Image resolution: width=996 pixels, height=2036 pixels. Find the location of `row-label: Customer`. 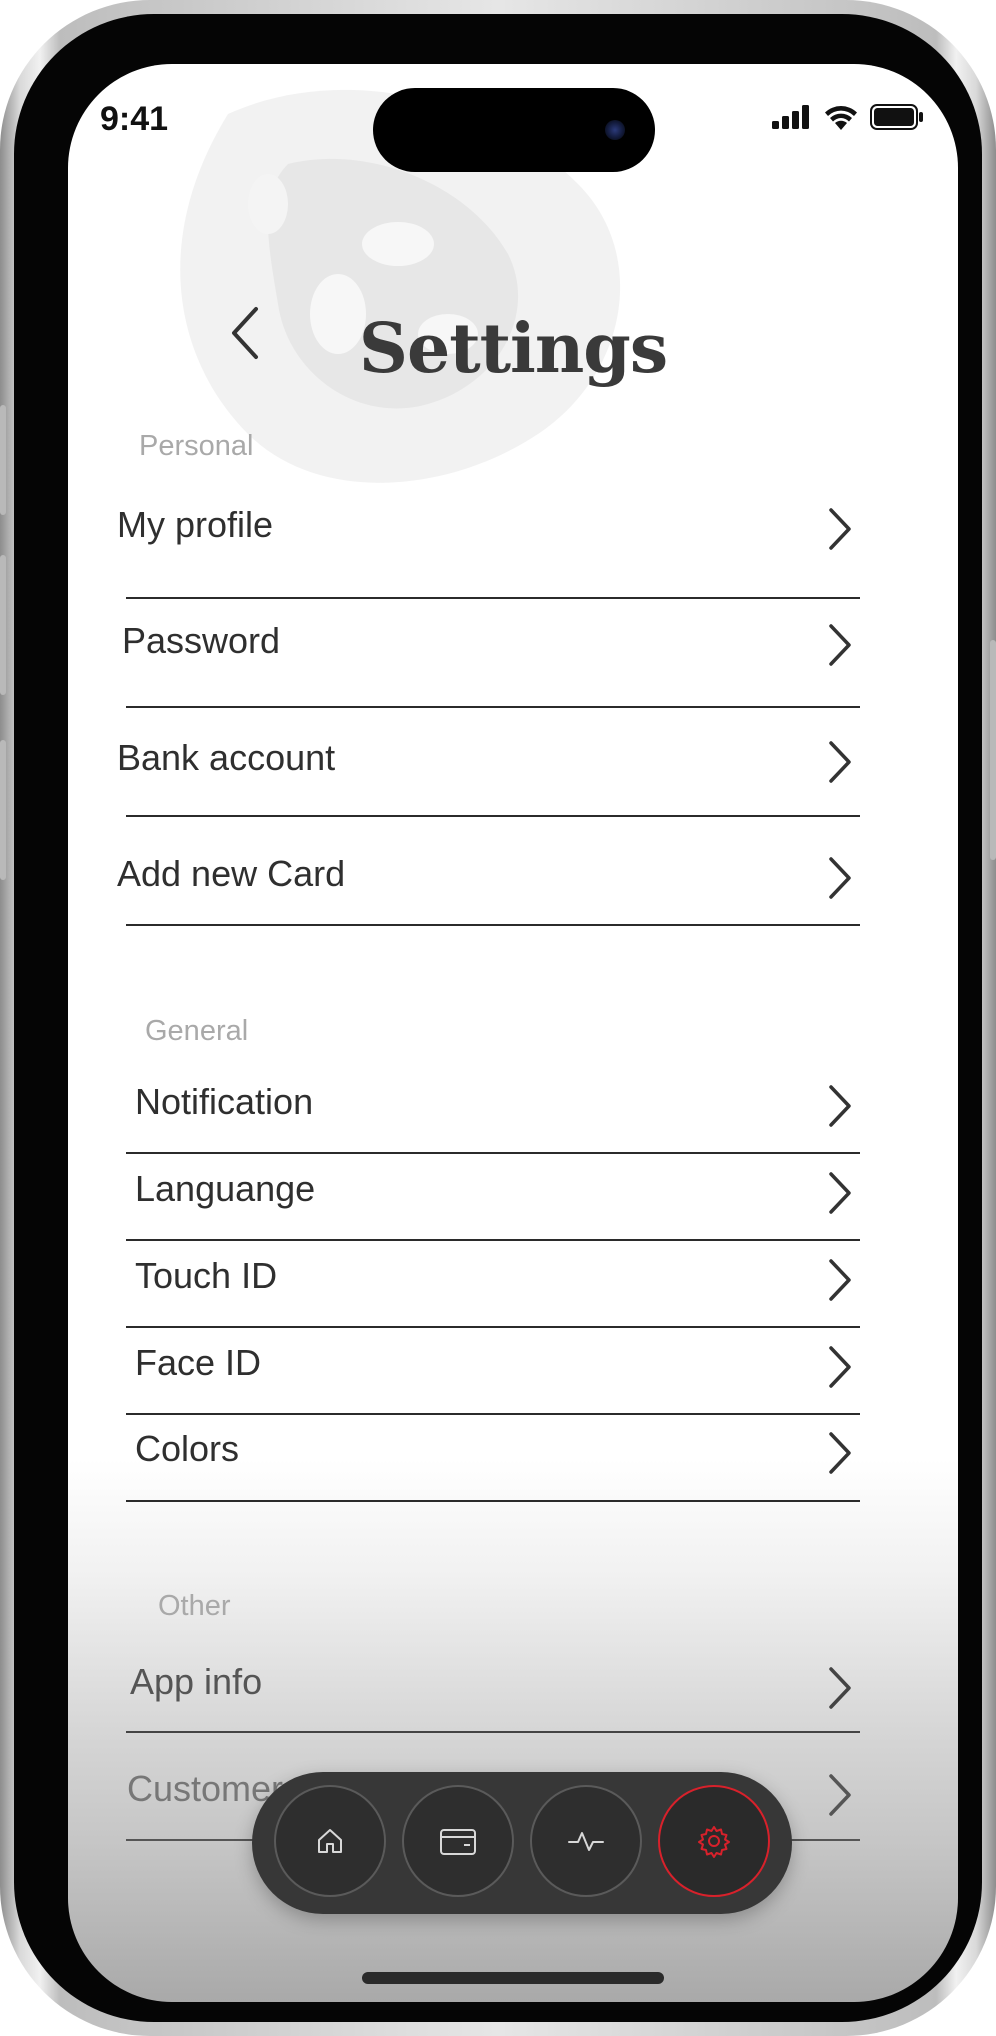

row-label: Customer is located at coordinates (205, 1788).